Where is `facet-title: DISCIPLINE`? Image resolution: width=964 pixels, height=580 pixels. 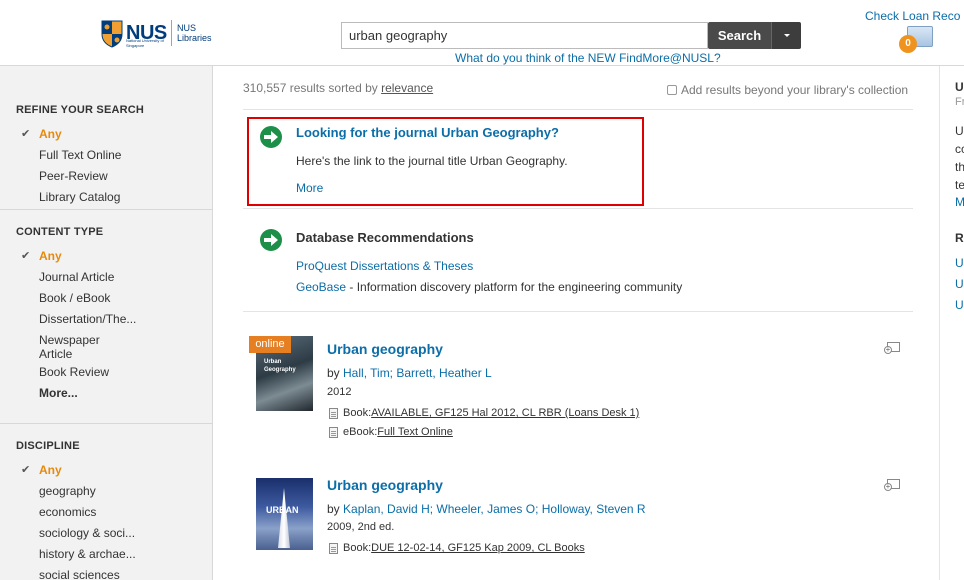 facet-title: DISCIPLINE is located at coordinates (48, 446).